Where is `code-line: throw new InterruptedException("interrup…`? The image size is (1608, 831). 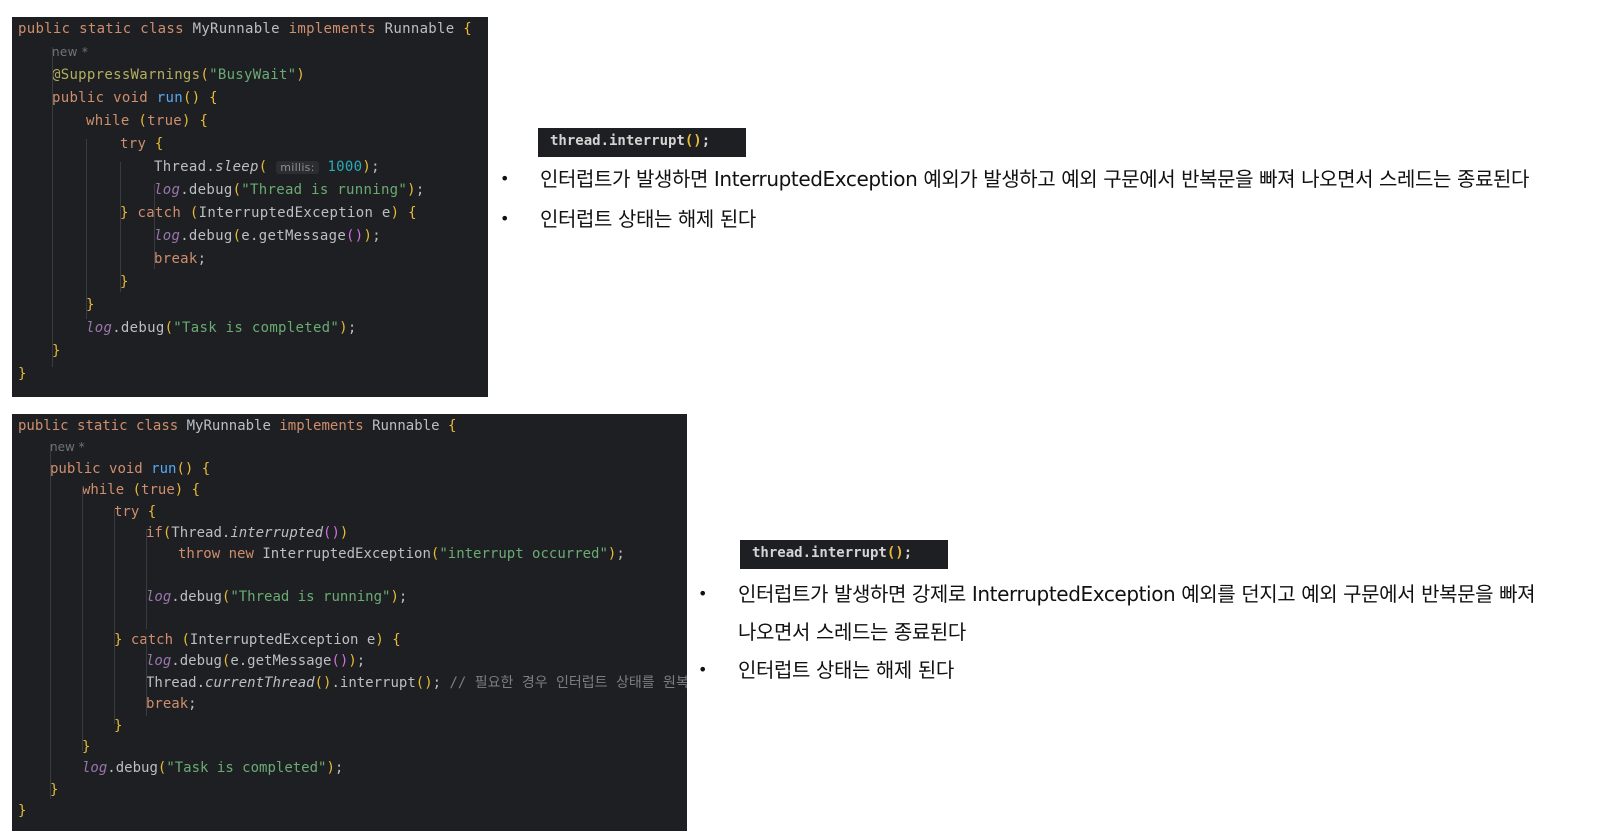 code-line: throw new InterruptedException("interrup… is located at coordinates (401, 554).